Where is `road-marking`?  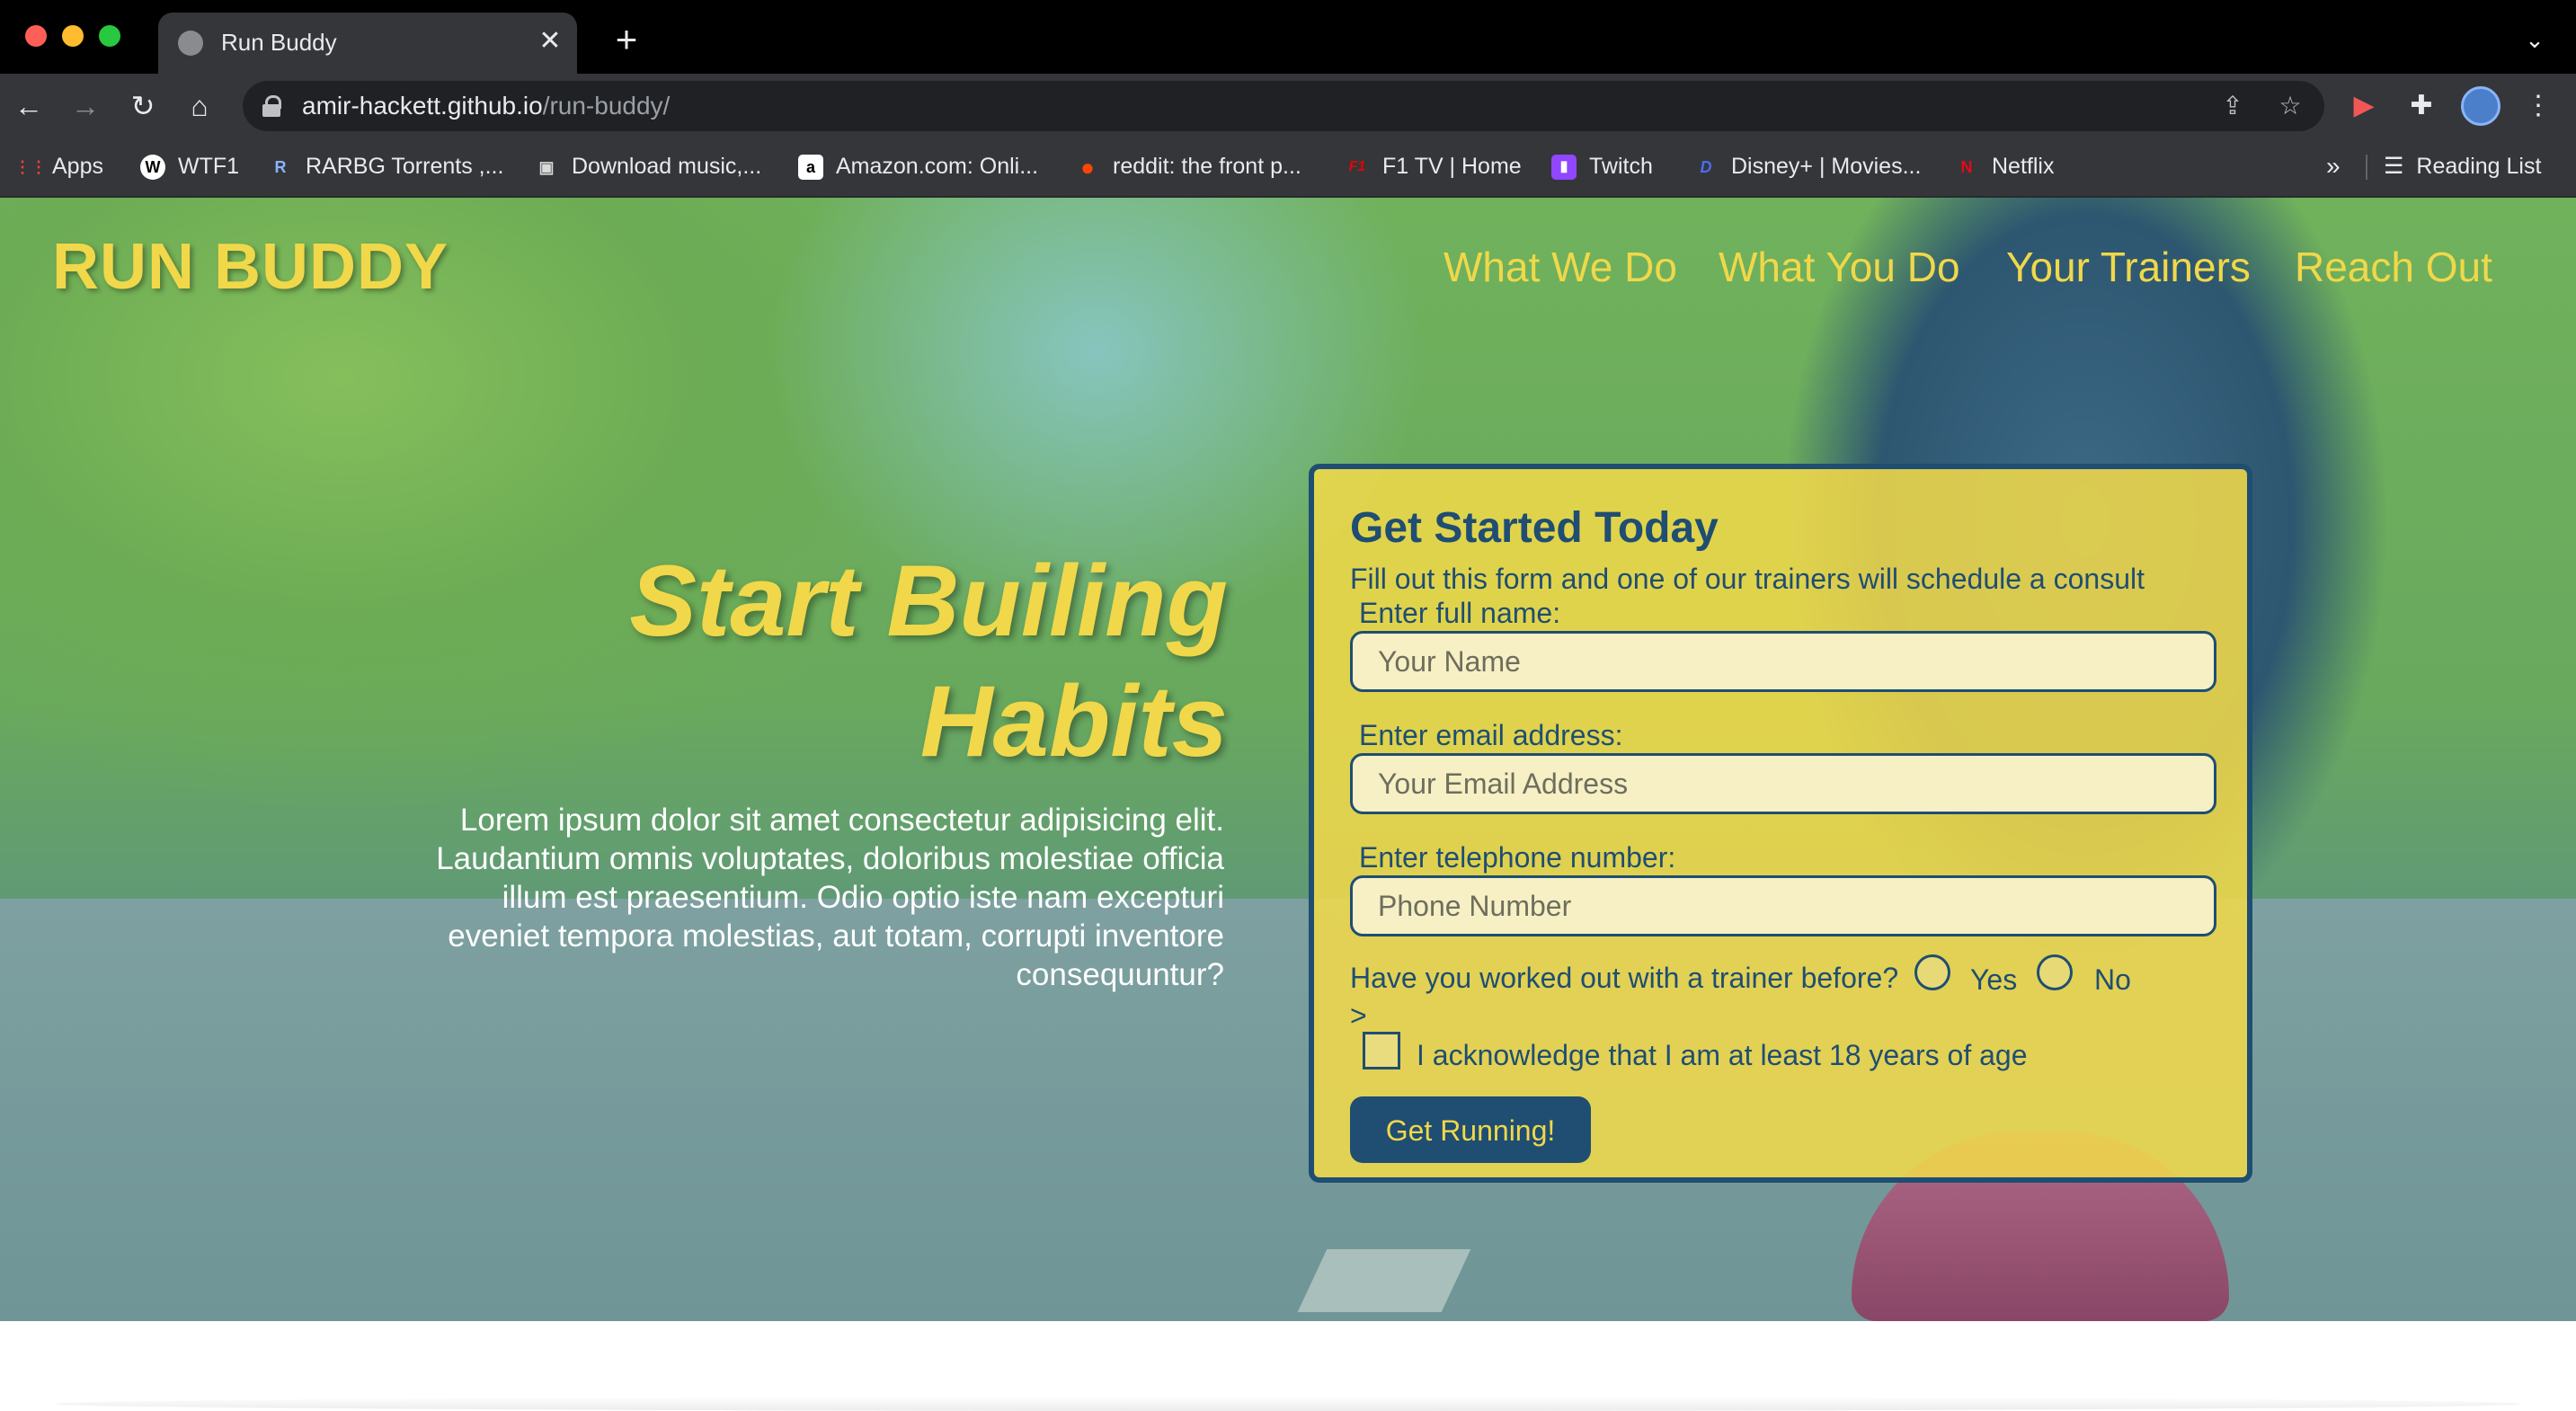
road-marking is located at coordinates (1384, 1281).